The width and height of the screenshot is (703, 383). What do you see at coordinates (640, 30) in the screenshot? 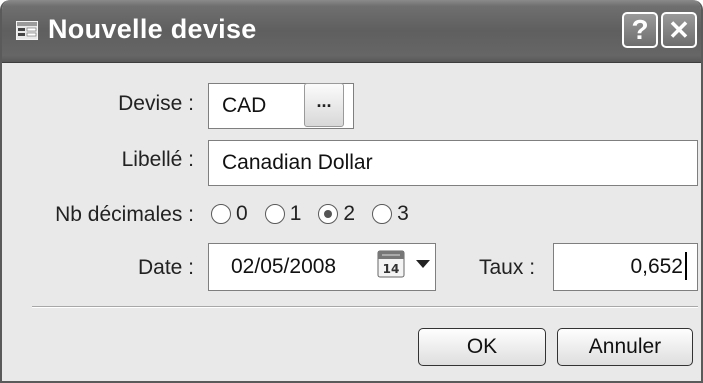
I see `help-button: ?` at bounding box center [640, 30].